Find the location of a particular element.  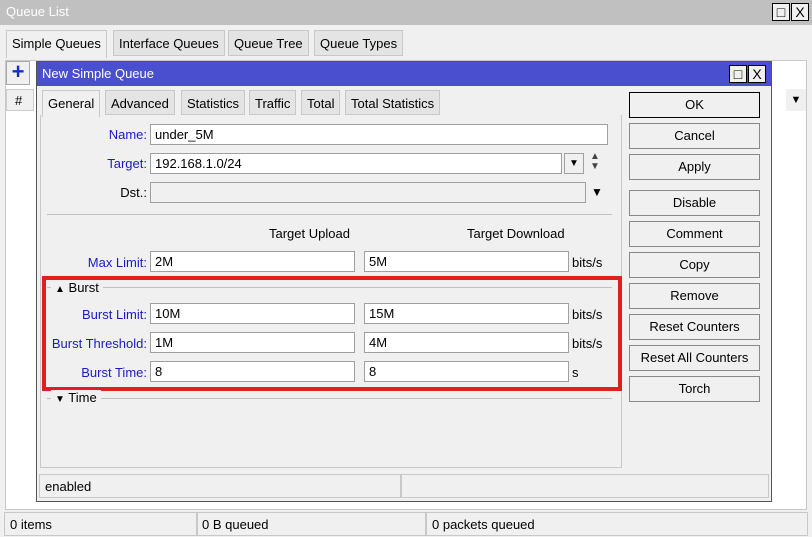

remove-button: Remove is located at coordinates (694, 296).